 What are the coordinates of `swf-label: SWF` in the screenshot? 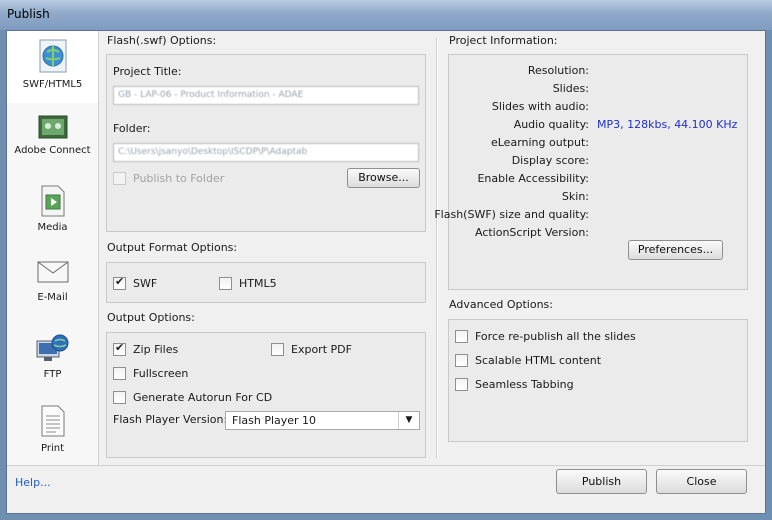 It's located at (145, 283).